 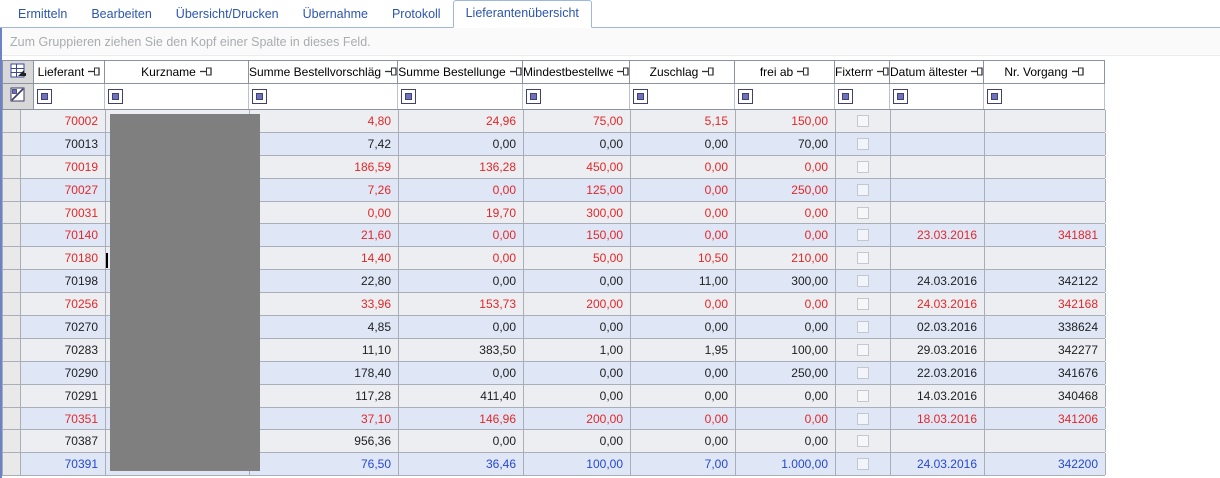 What do you see at coordinates (937, 96) in the screenshot?
I see `filter-cell-datum_aeltester` at bounding box center [937, 96].